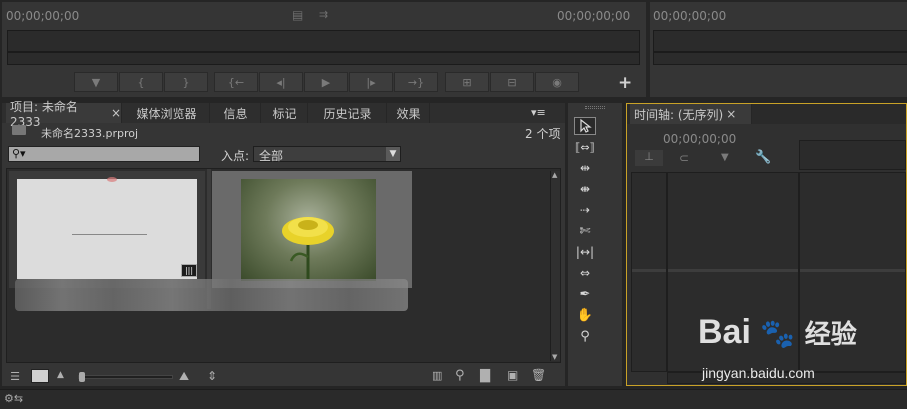  Describe the element at coordinates (731, 114) in the screenshot. I see `tab-timeline-close-icon: ×` at that location.